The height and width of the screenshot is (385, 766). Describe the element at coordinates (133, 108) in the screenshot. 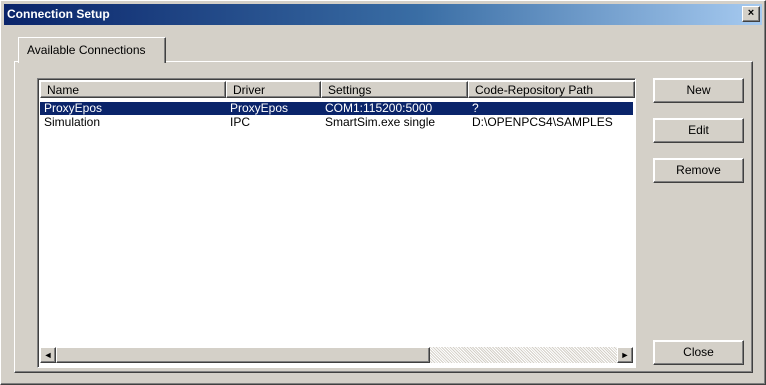

I see `cell-name: ProxyEpos` at that location.